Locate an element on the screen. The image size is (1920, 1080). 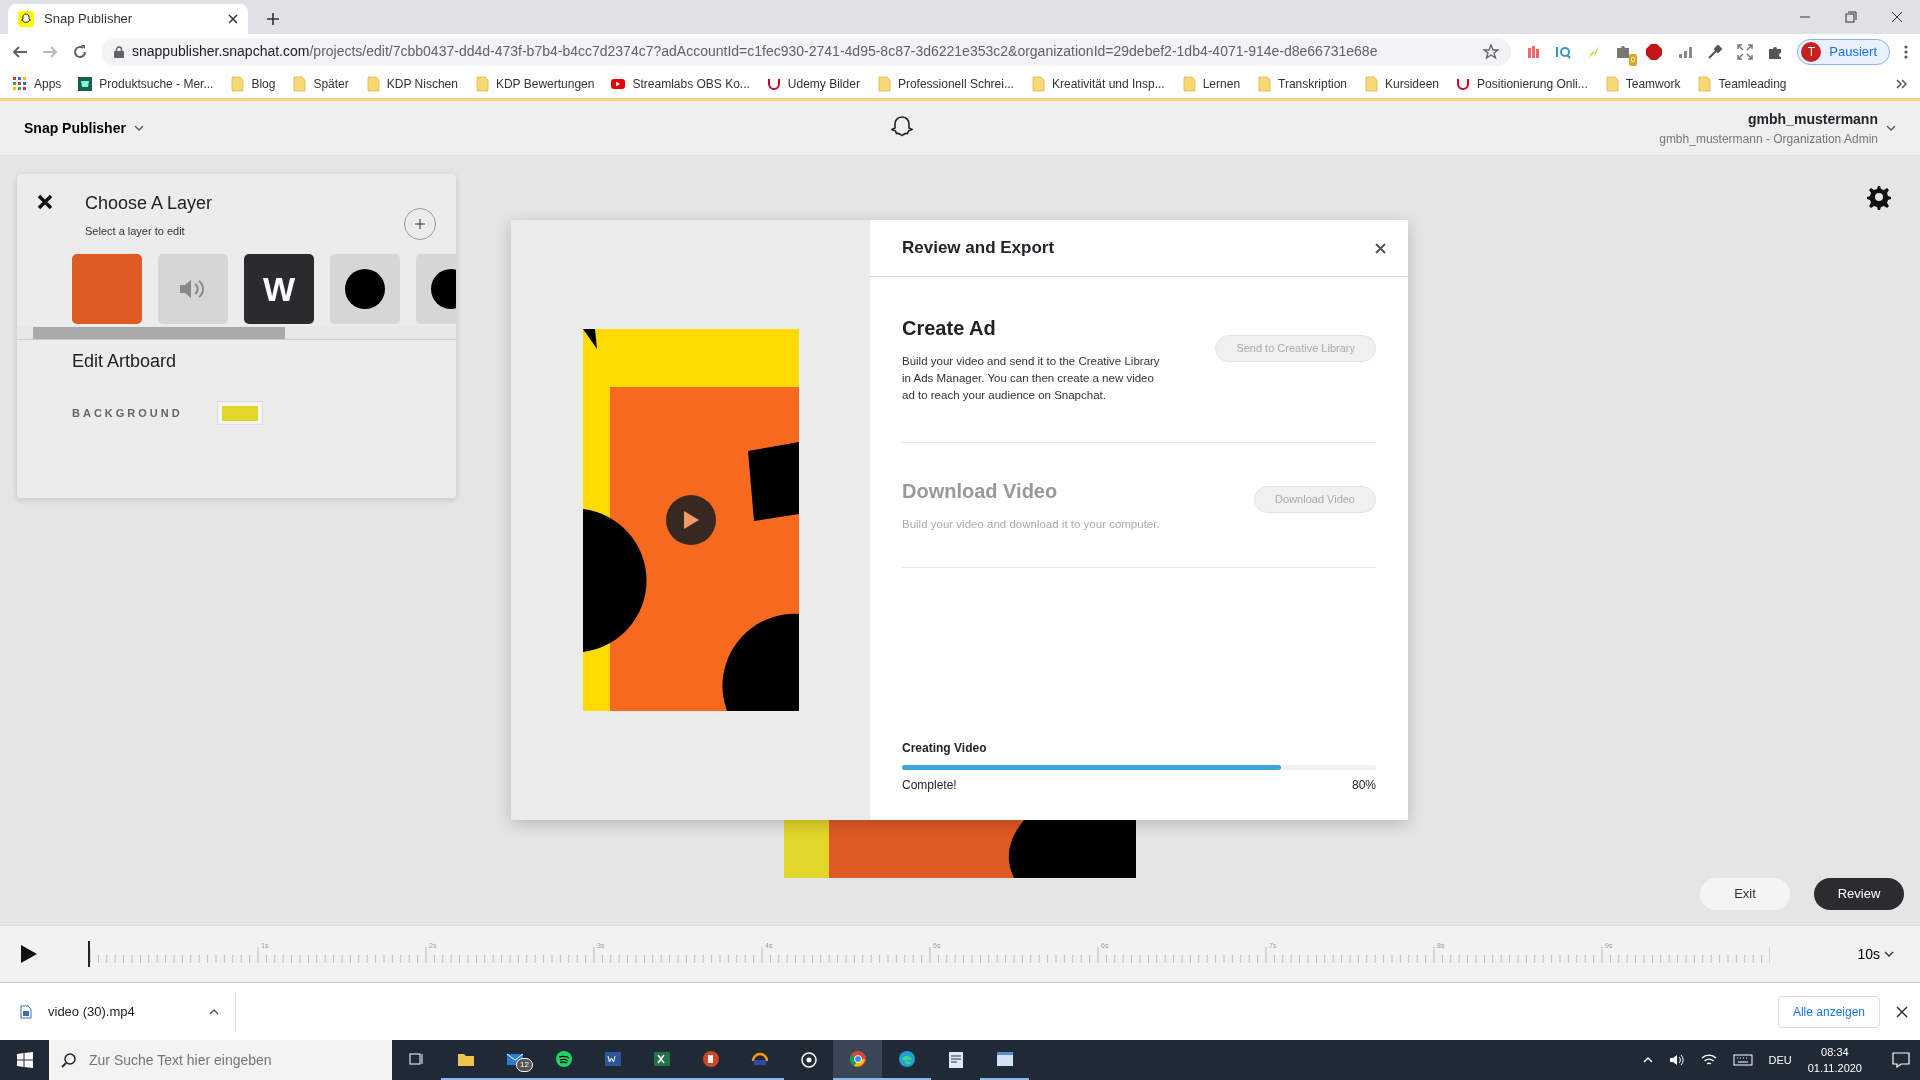
section-title: Create Ad is located at coordinates (949, 328).